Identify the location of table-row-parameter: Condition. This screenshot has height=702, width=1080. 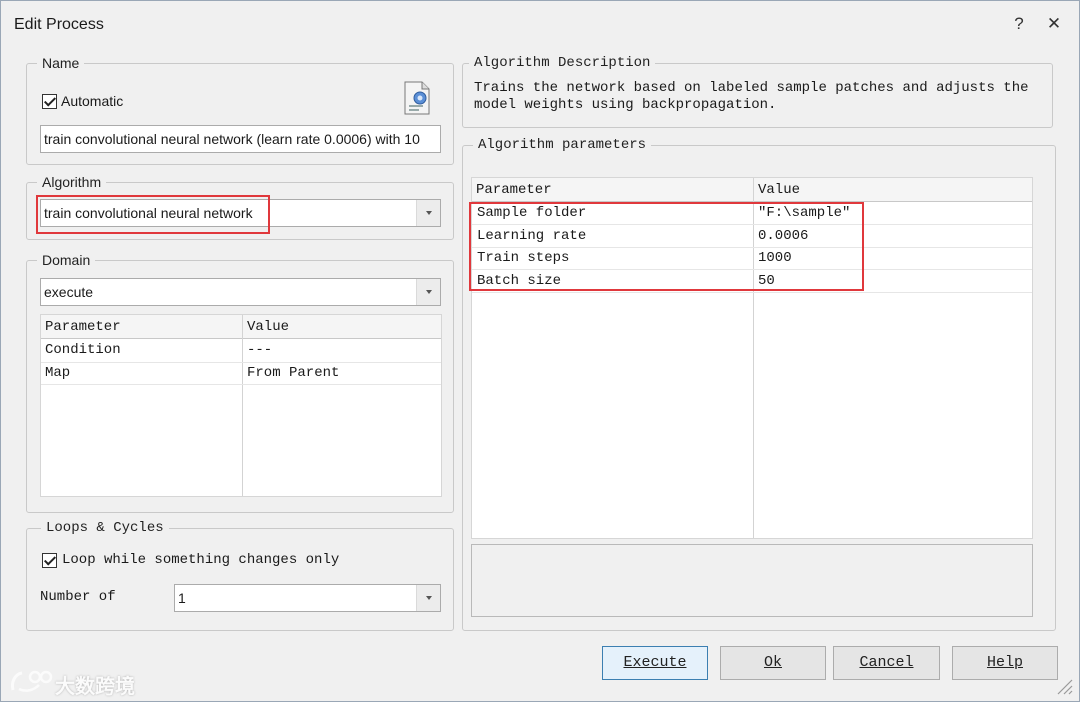
(83, 350).